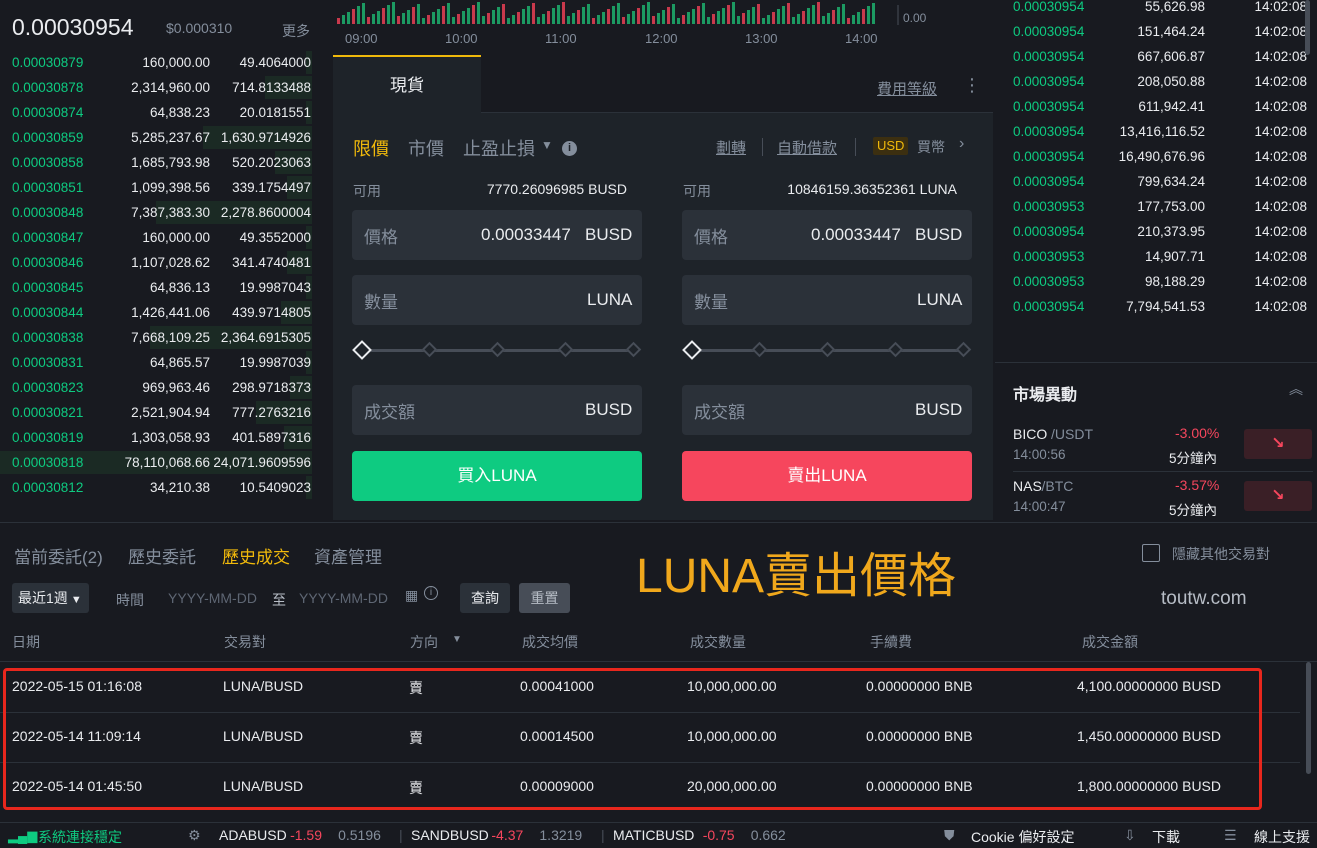 This screenshot has width=1317, height=848. Describe the element at coordinates (296, 31) in the screenshot. I see `more-link: 更多` at that location.